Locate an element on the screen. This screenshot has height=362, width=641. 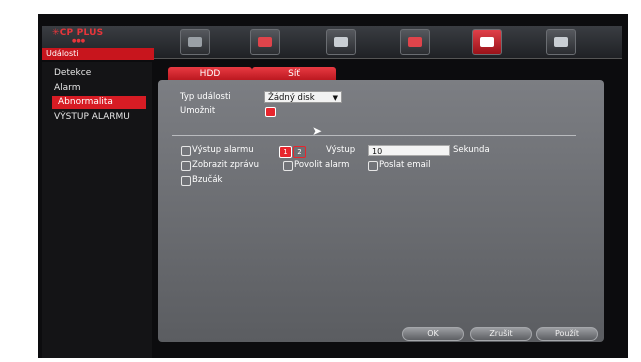
ok-button: OK is located at coordinates (433, 334).